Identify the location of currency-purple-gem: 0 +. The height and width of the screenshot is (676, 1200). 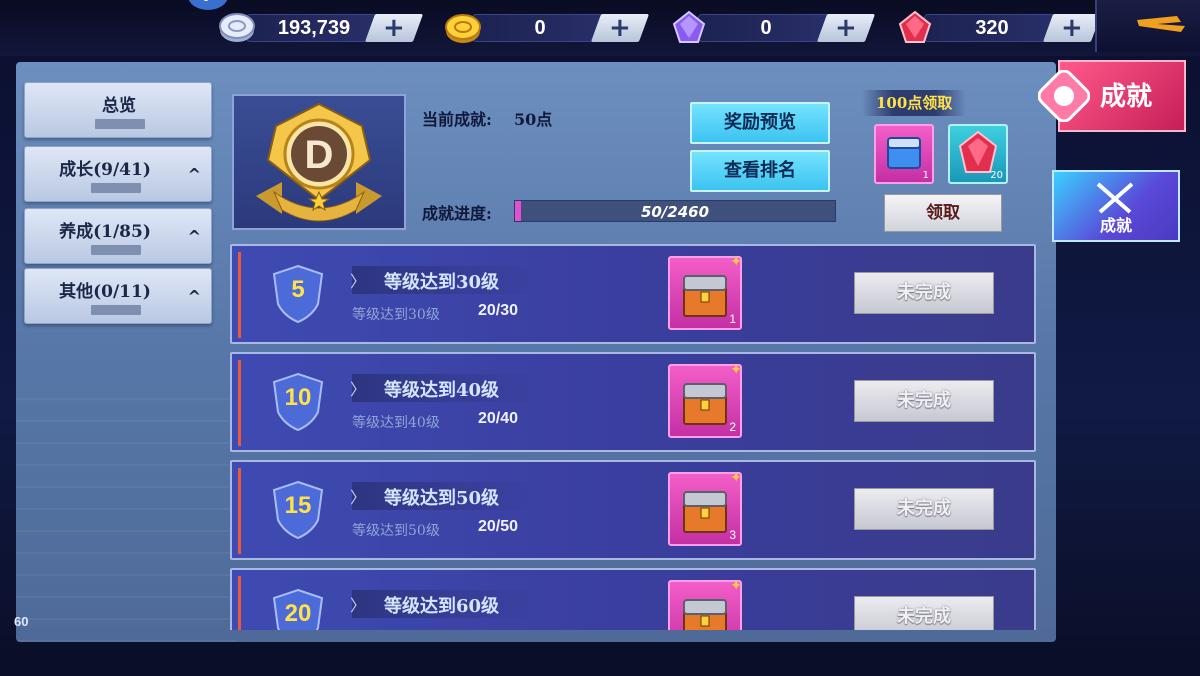
(773, 28).